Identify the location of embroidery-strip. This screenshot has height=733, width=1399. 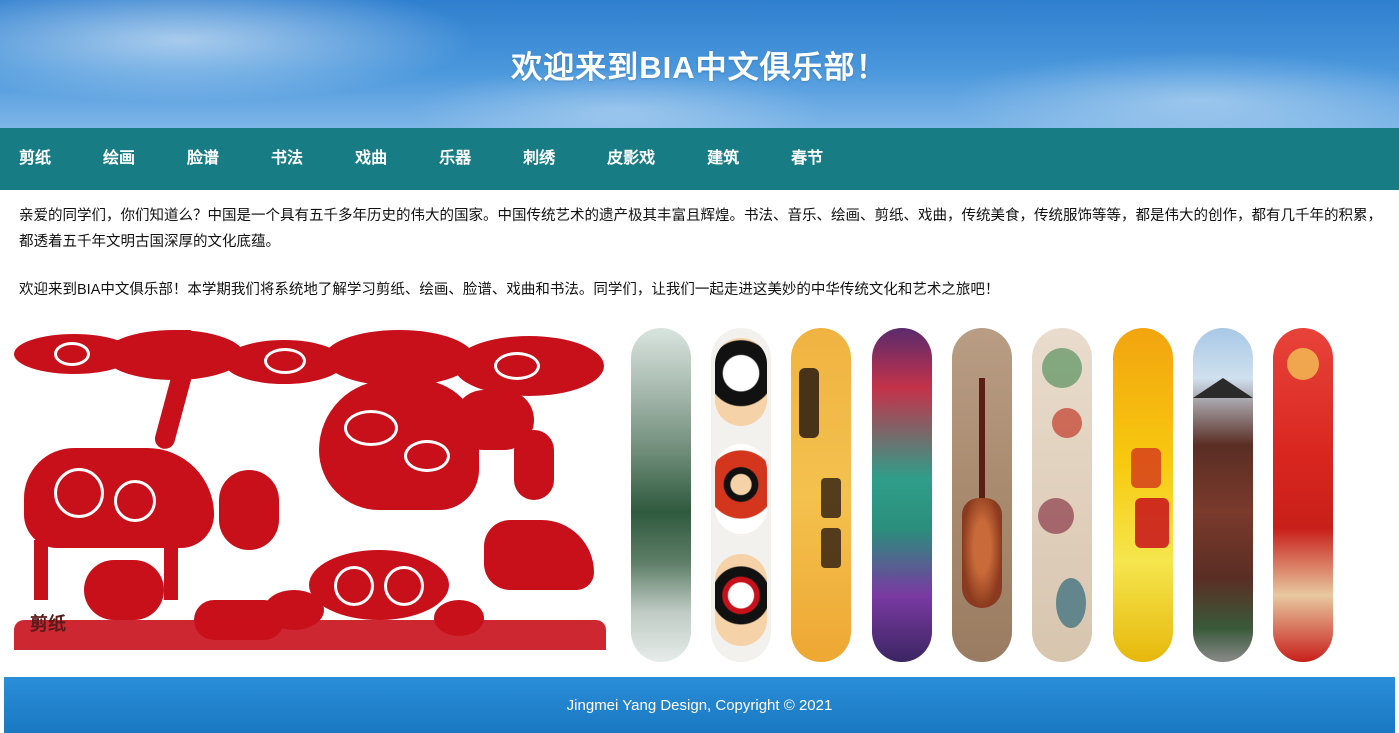
(1062, 495).